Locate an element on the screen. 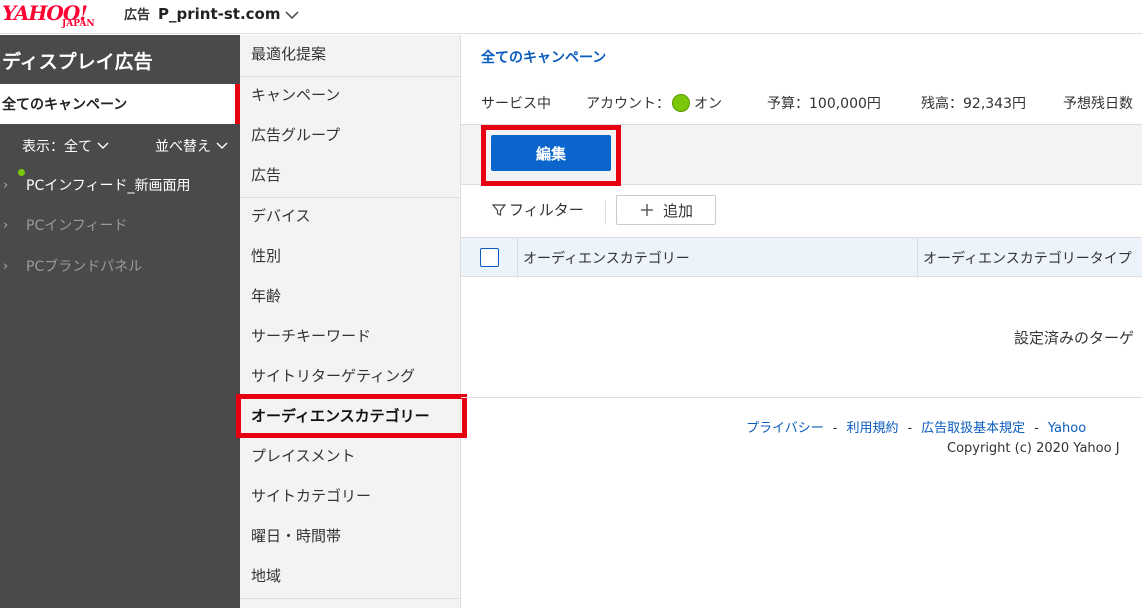 This screenshot has height=608, width=1142. nav-item-label: 性別 is located at coordinates (266, 256).